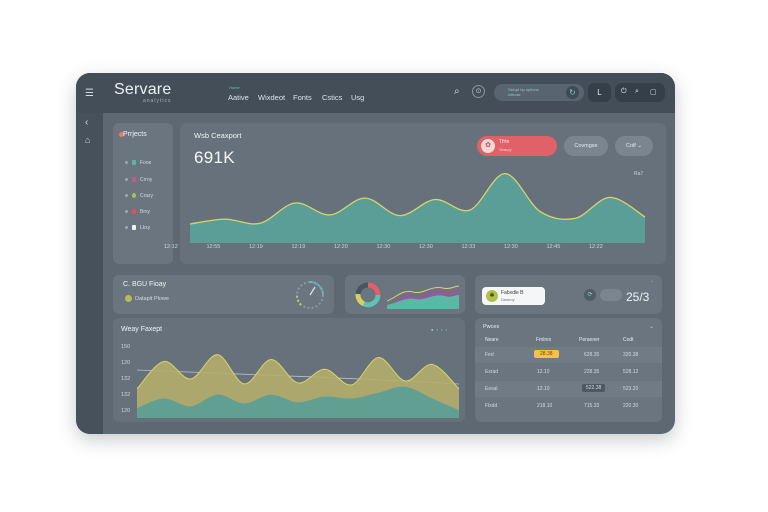 Image resolution: width=768 pixels, height=512 pixels. I want to click on table-cell: 715.33, so click(592, 406).